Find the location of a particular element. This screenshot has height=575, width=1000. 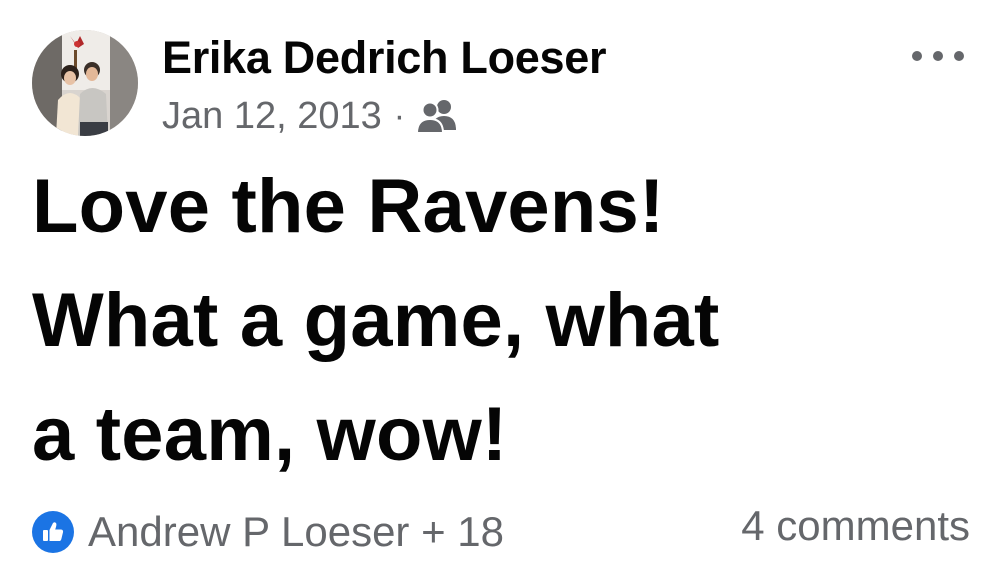

post-date: Jan 12, 2013 is located at coordinates (272, 116).